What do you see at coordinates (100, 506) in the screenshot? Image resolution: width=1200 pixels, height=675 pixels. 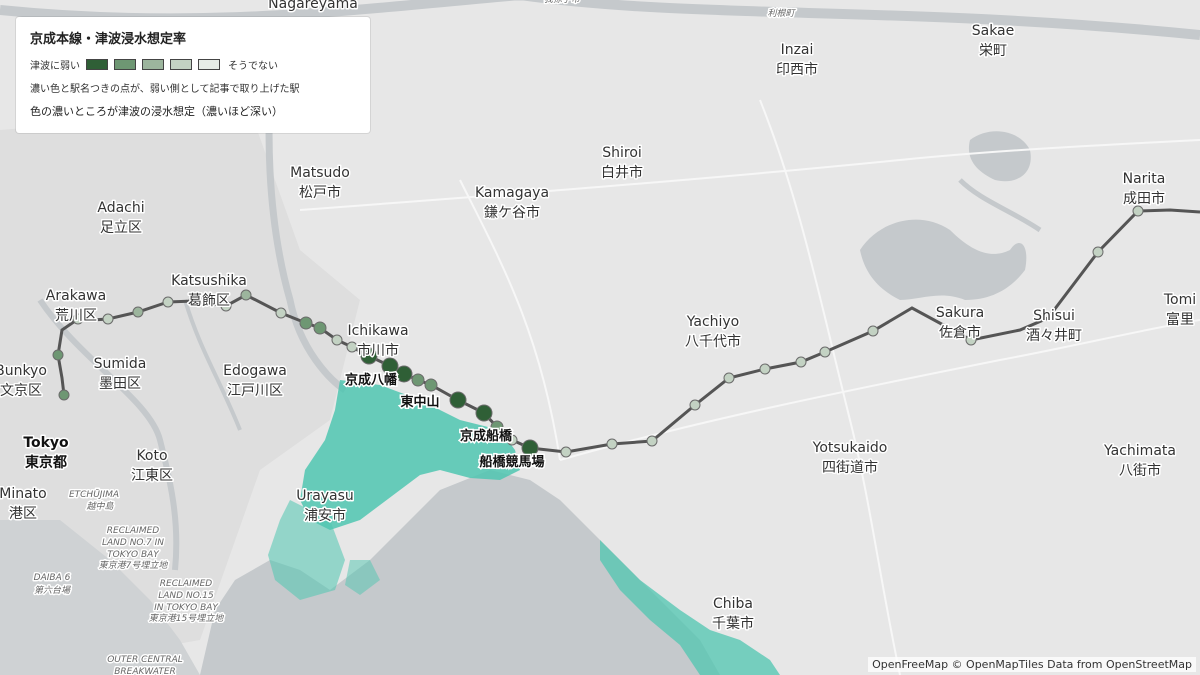 I see `small-map-label: 越中島` at bounding box center [100, 506].